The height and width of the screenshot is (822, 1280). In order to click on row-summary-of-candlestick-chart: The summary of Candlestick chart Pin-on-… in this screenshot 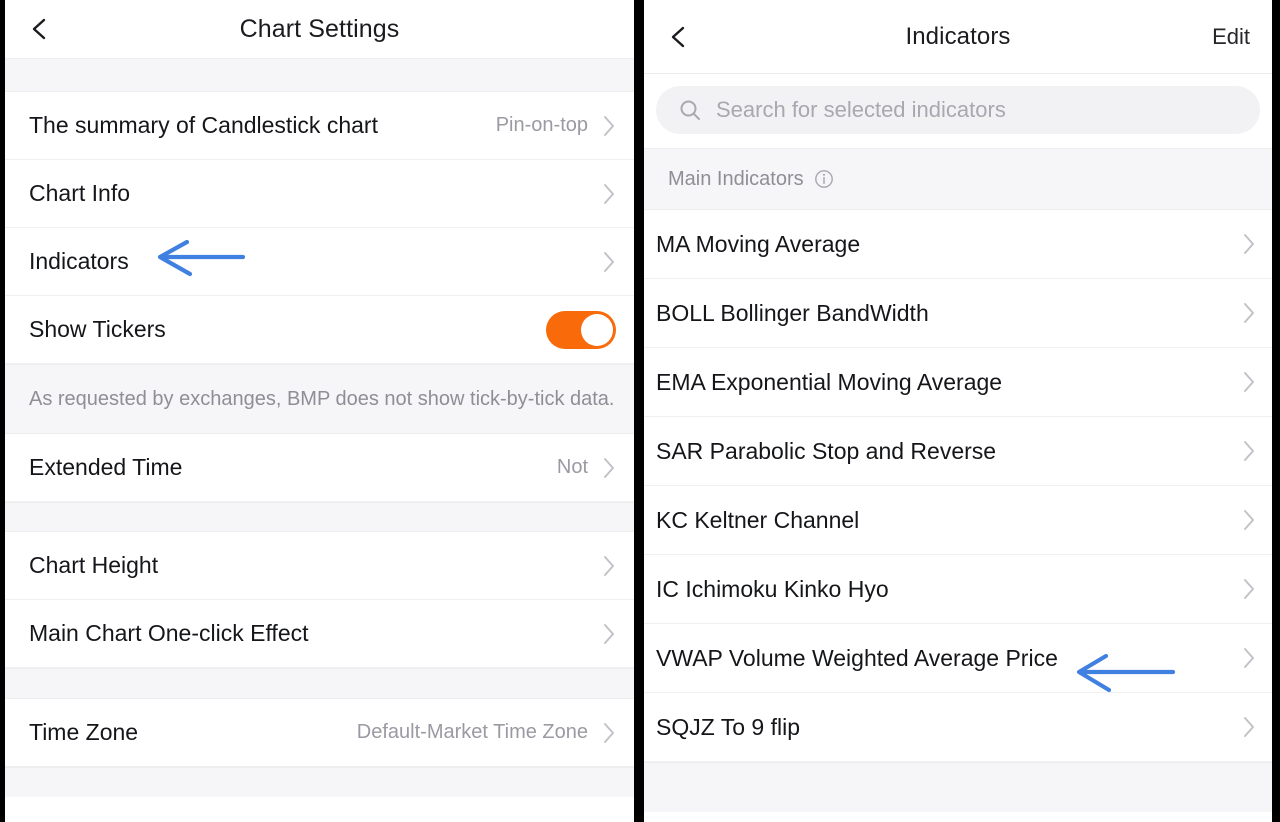, I will do `click(319, 126)`.